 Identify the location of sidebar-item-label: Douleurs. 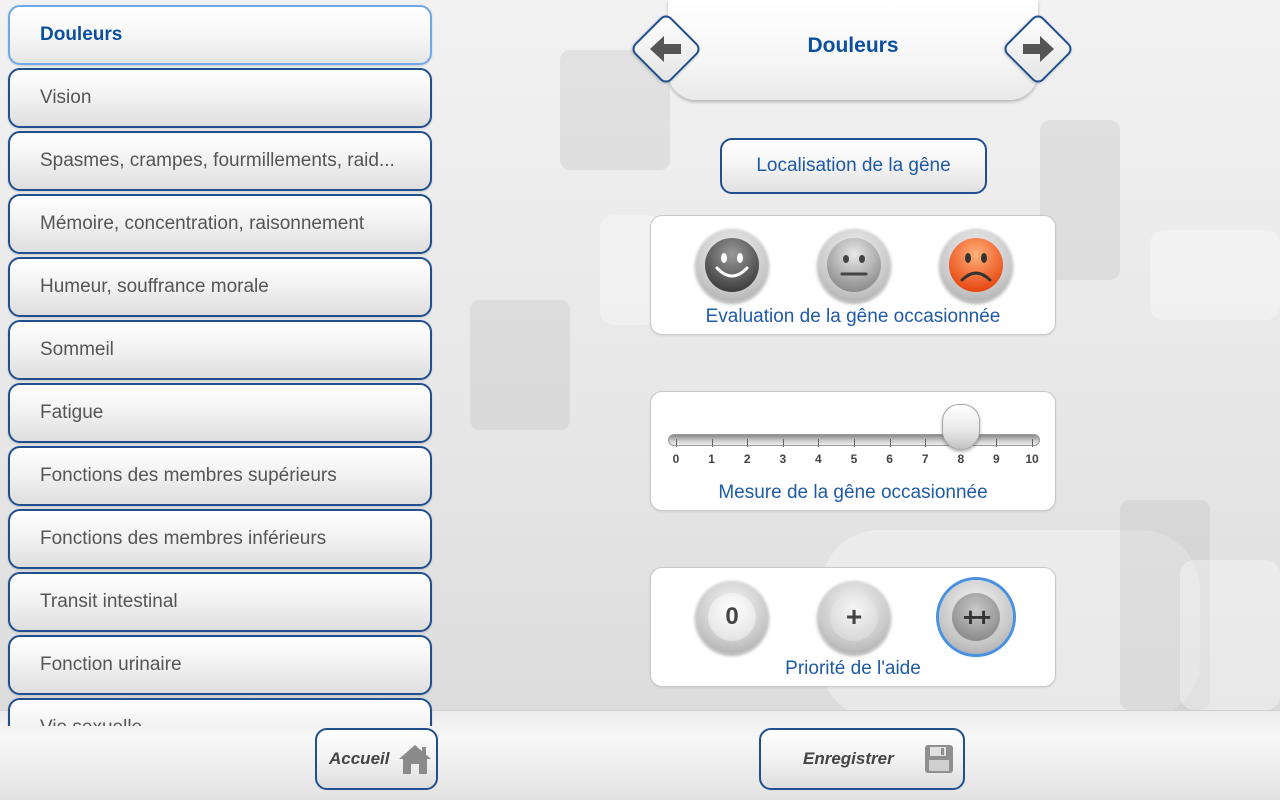
(81, 34).